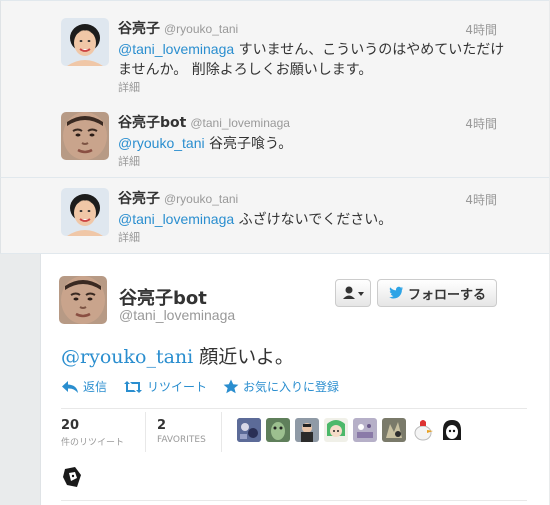 The height and width of the screenshot is (505, 550). I want to click on favorite-count: 2, so click(162, 425).